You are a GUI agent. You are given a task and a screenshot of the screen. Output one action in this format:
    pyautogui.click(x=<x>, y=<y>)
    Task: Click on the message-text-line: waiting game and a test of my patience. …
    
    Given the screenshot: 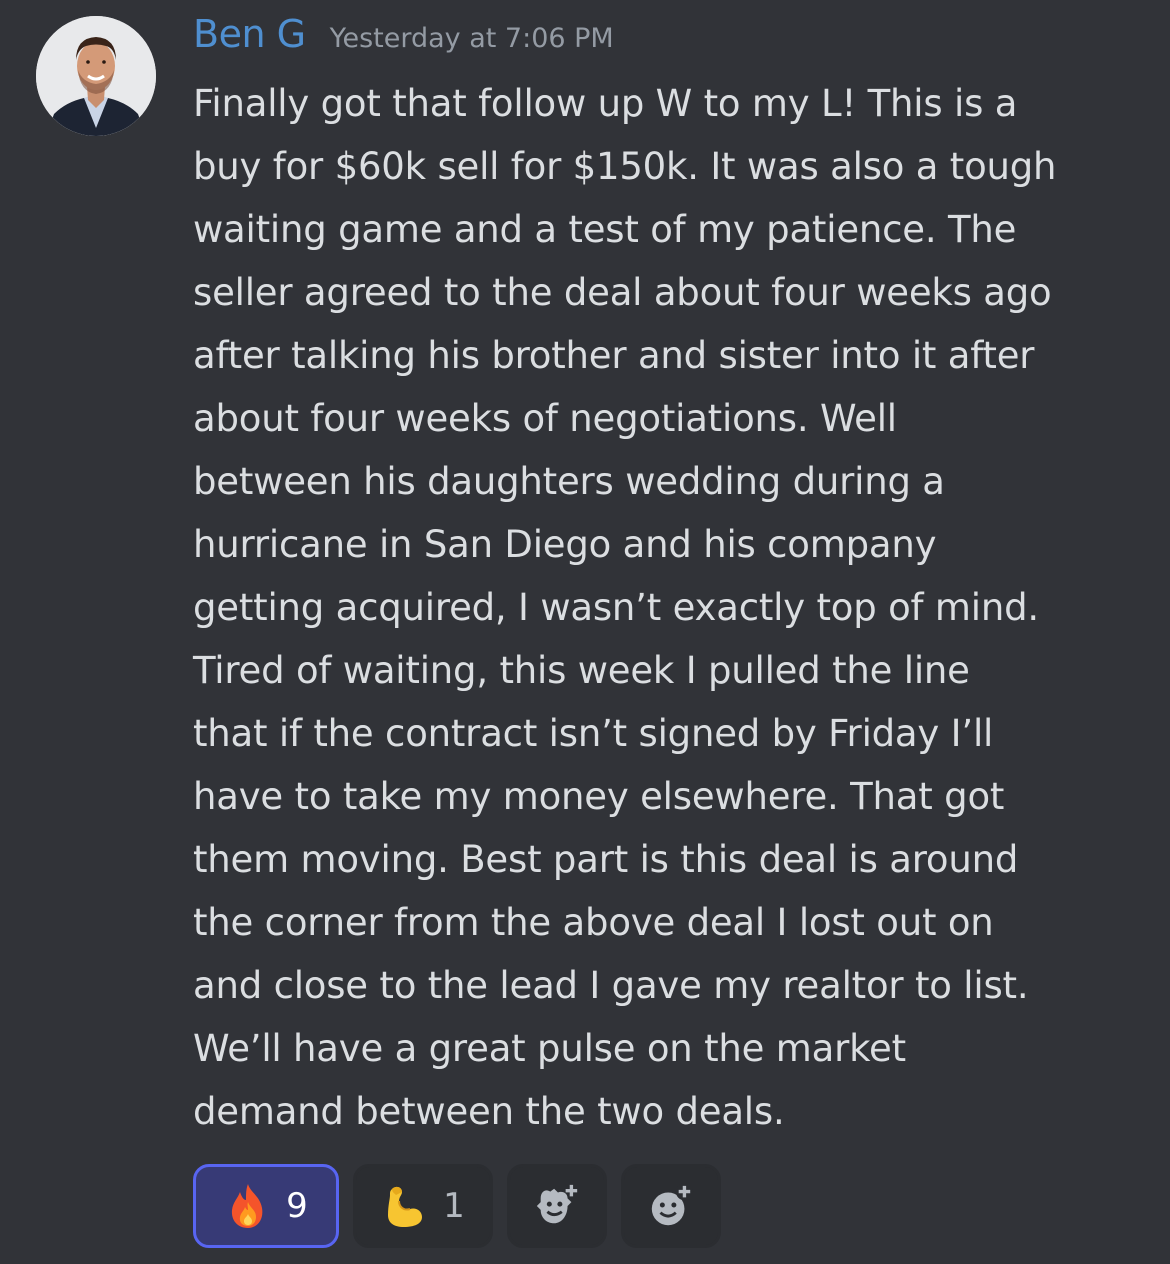 What is the action you would take?
    pyautogui.click(x=605, y=229)
    